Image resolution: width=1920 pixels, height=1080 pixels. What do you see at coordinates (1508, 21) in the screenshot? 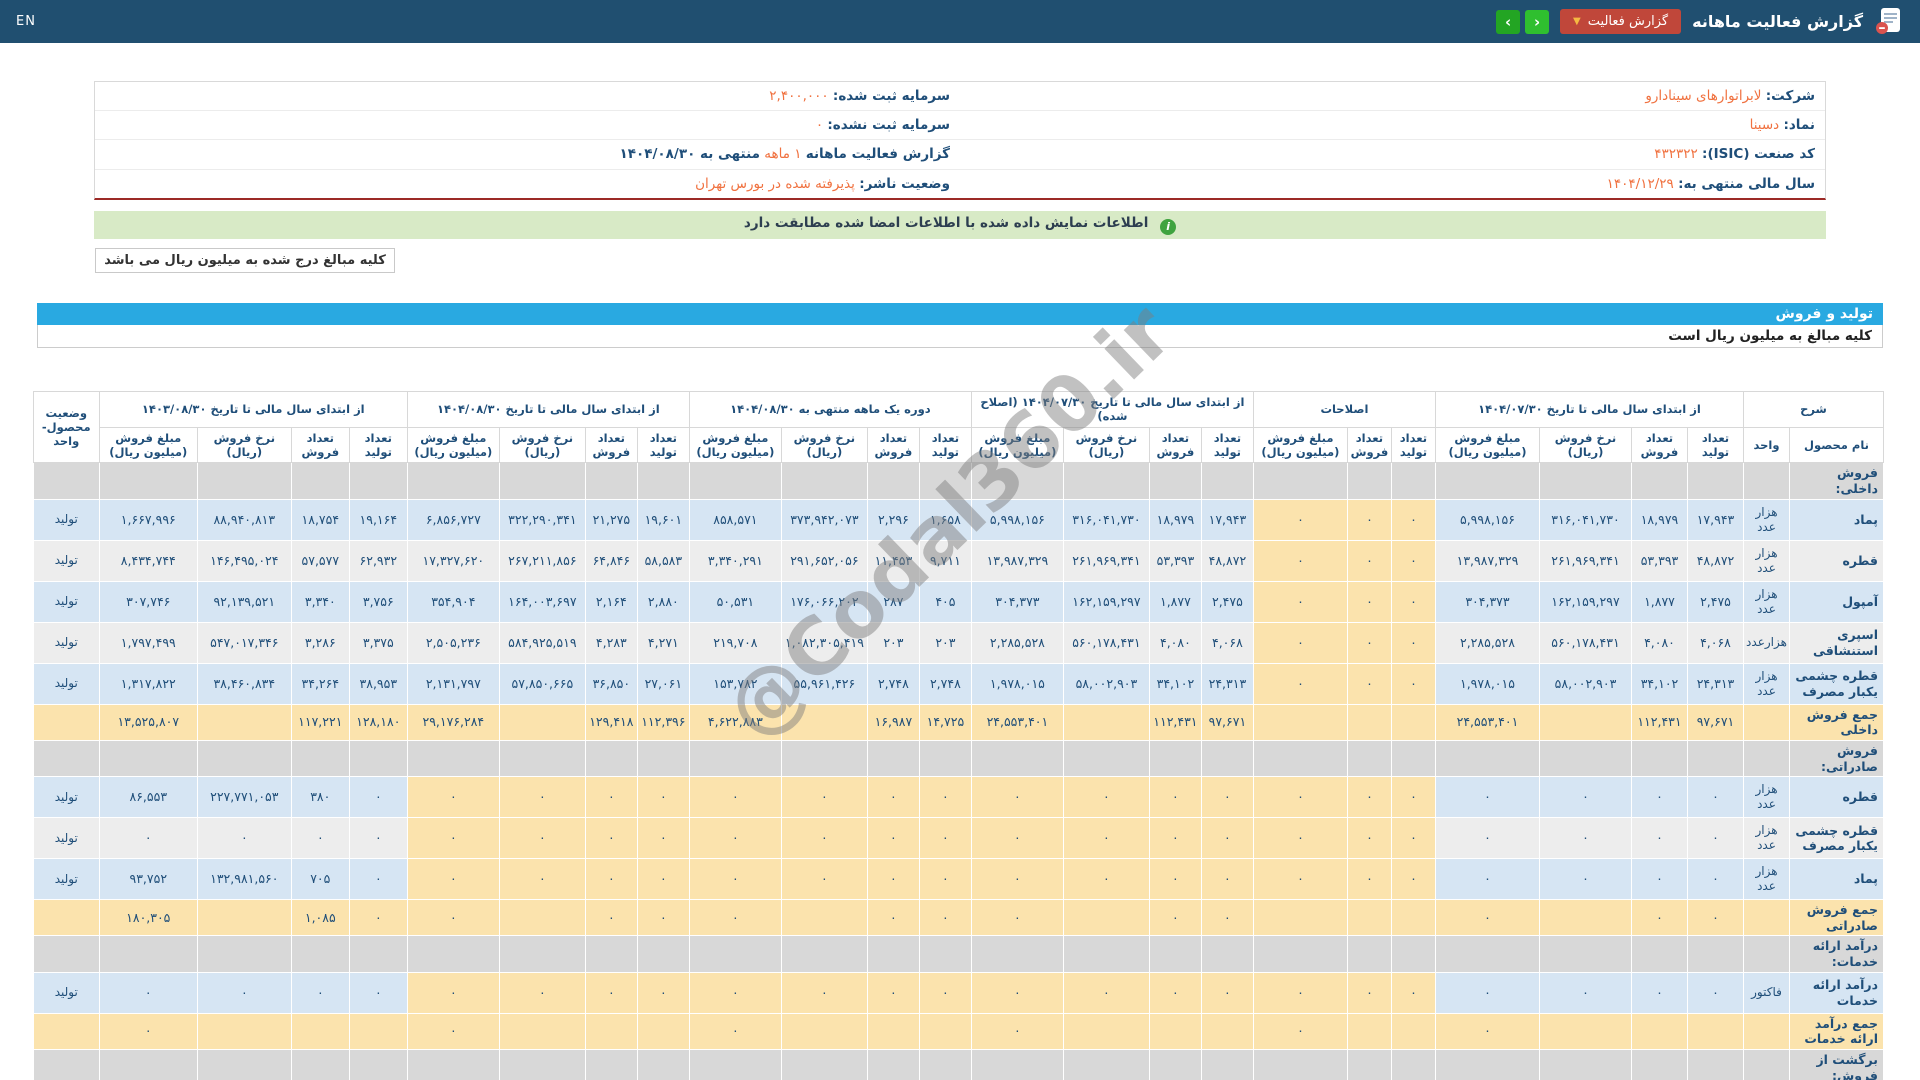
I see `prev-report-button: ‹` at bounding box center [1508, 21].